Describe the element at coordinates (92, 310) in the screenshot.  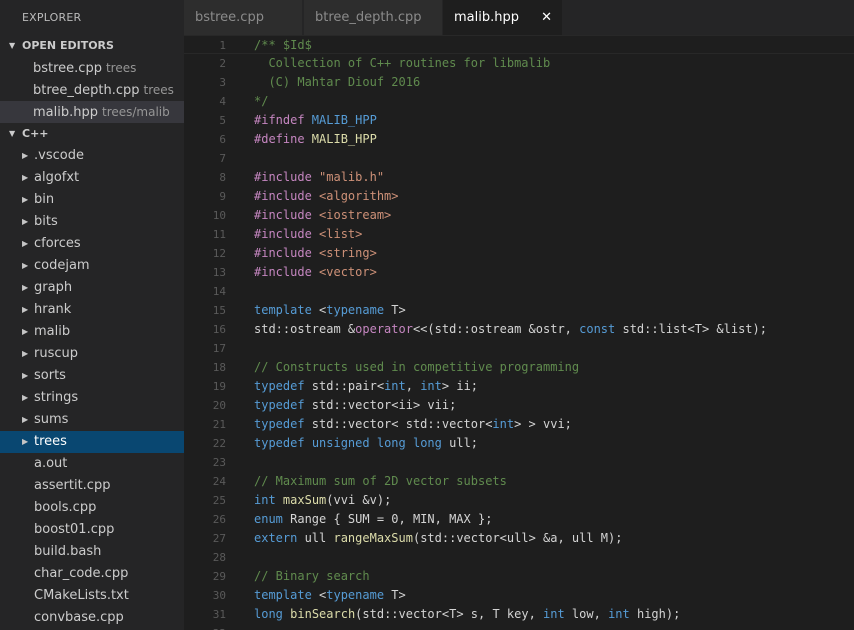
I see `folder-item: ▶ hrank` at that location.